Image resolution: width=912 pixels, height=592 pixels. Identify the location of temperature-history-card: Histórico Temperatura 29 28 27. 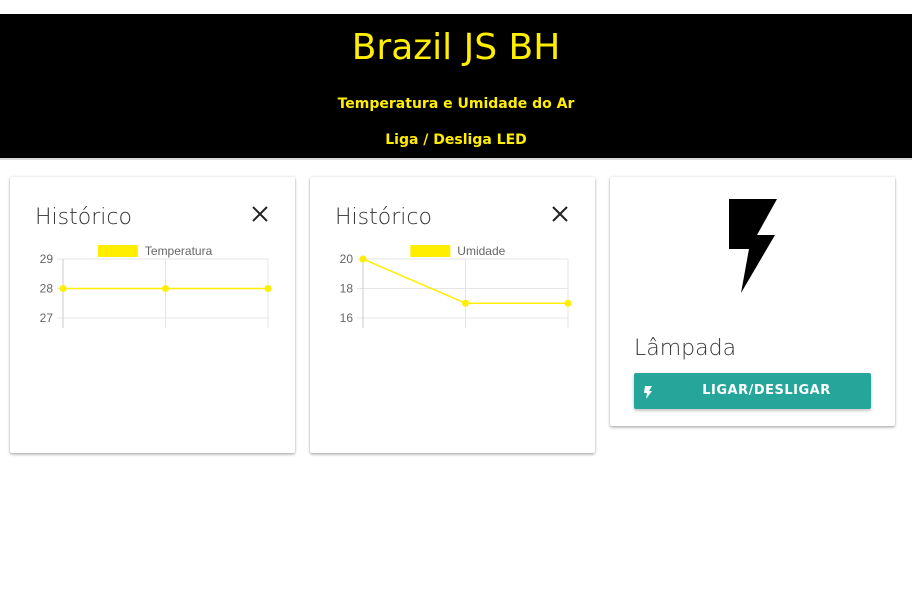
(152, 315).